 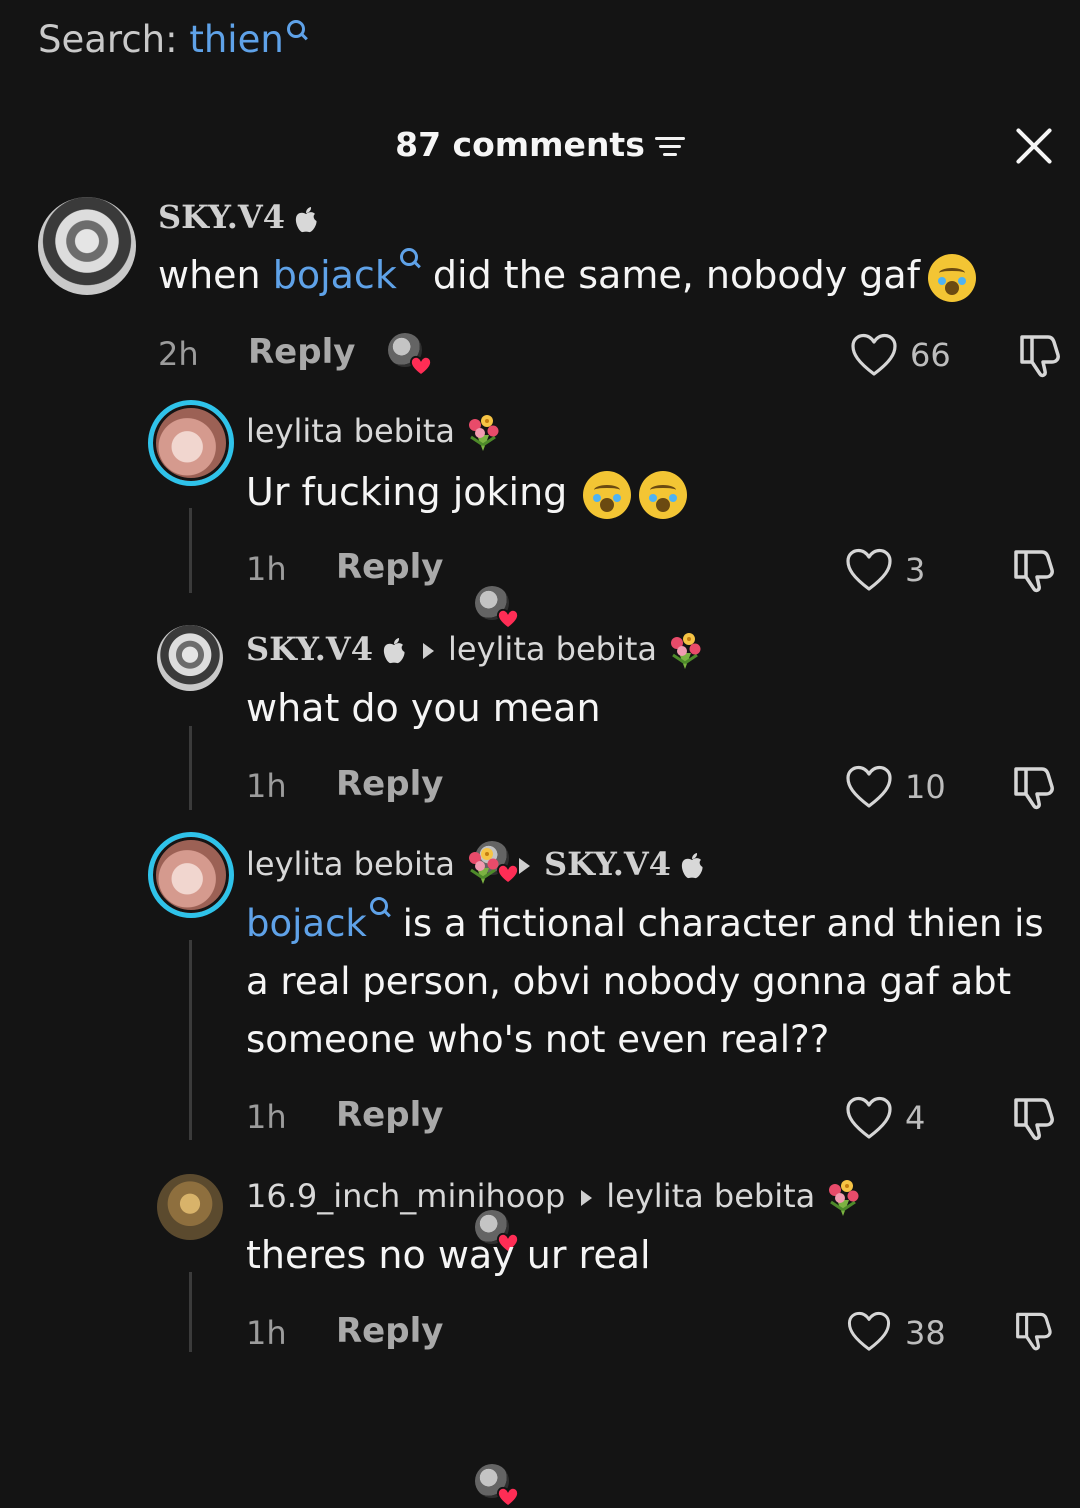 I want to click on like-count: 3, so click(x=915, y=570).